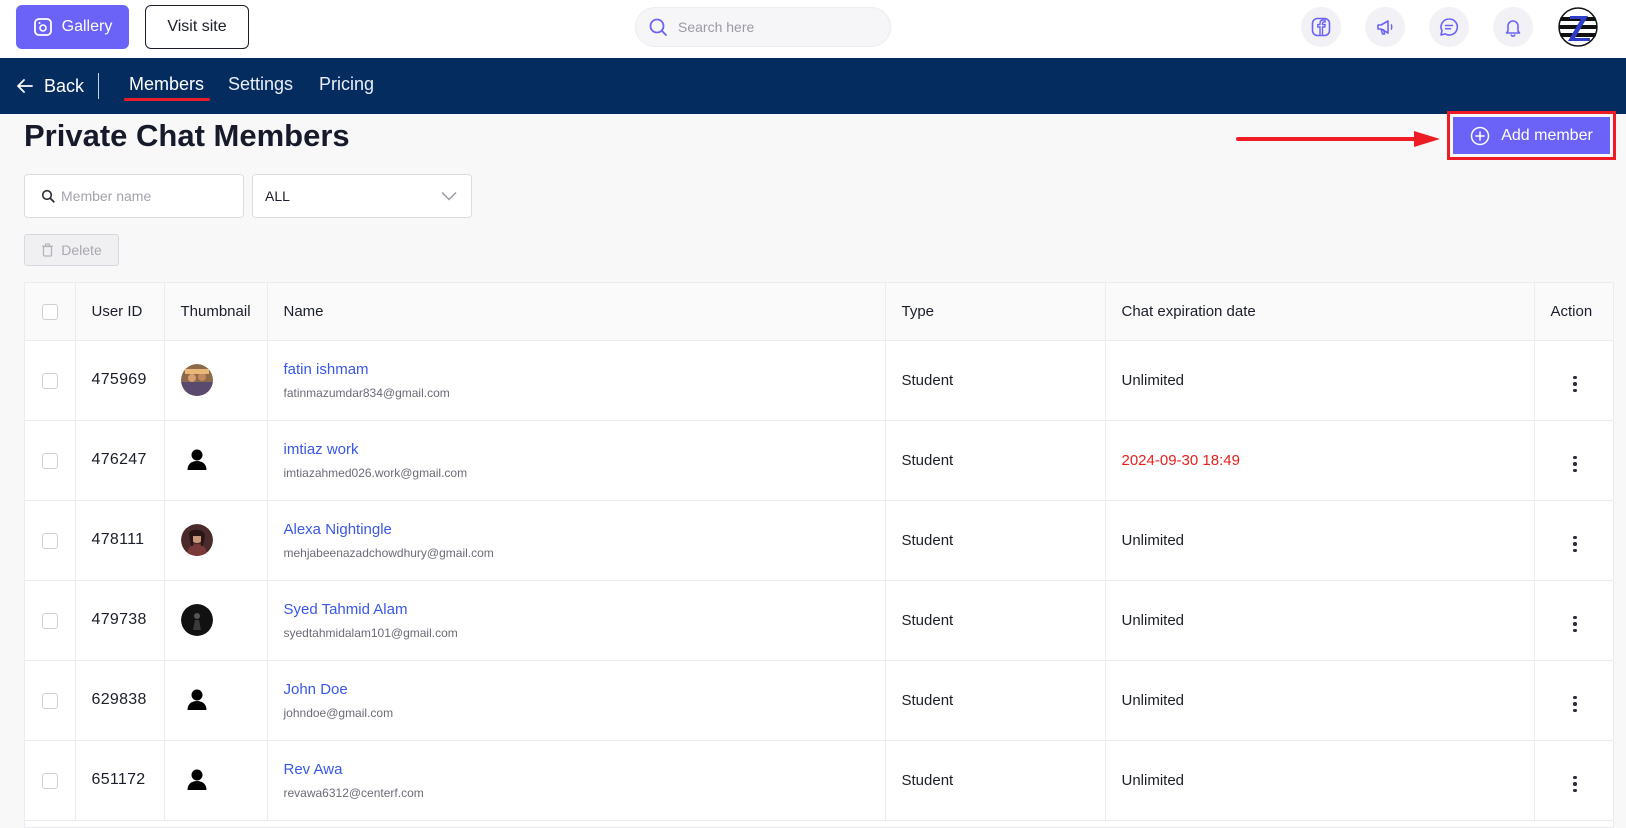  Describe the element at coordinates (1480, 135) in the screenshot. I see `plus-circle-icon` at that location.